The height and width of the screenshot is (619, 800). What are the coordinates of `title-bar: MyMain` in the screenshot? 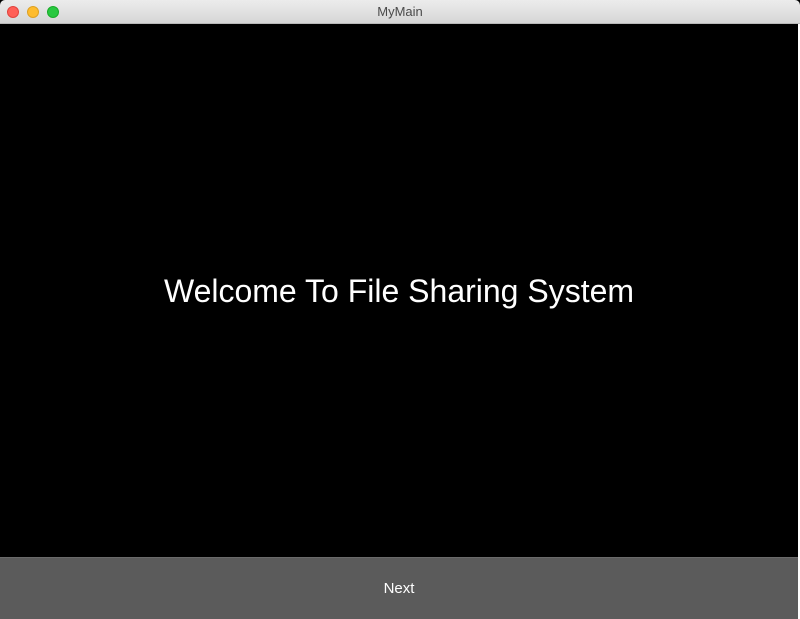 It's located at (400, 12).